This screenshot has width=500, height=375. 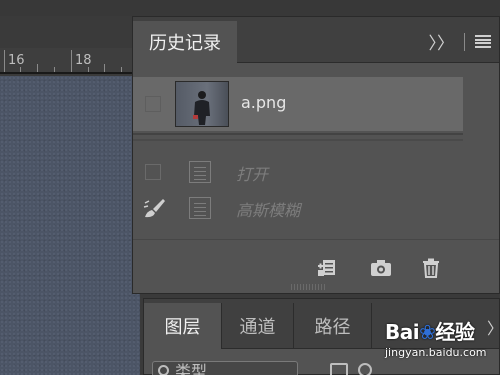 I want to click on tab-layers: 图层, so click(x=183, y=326).